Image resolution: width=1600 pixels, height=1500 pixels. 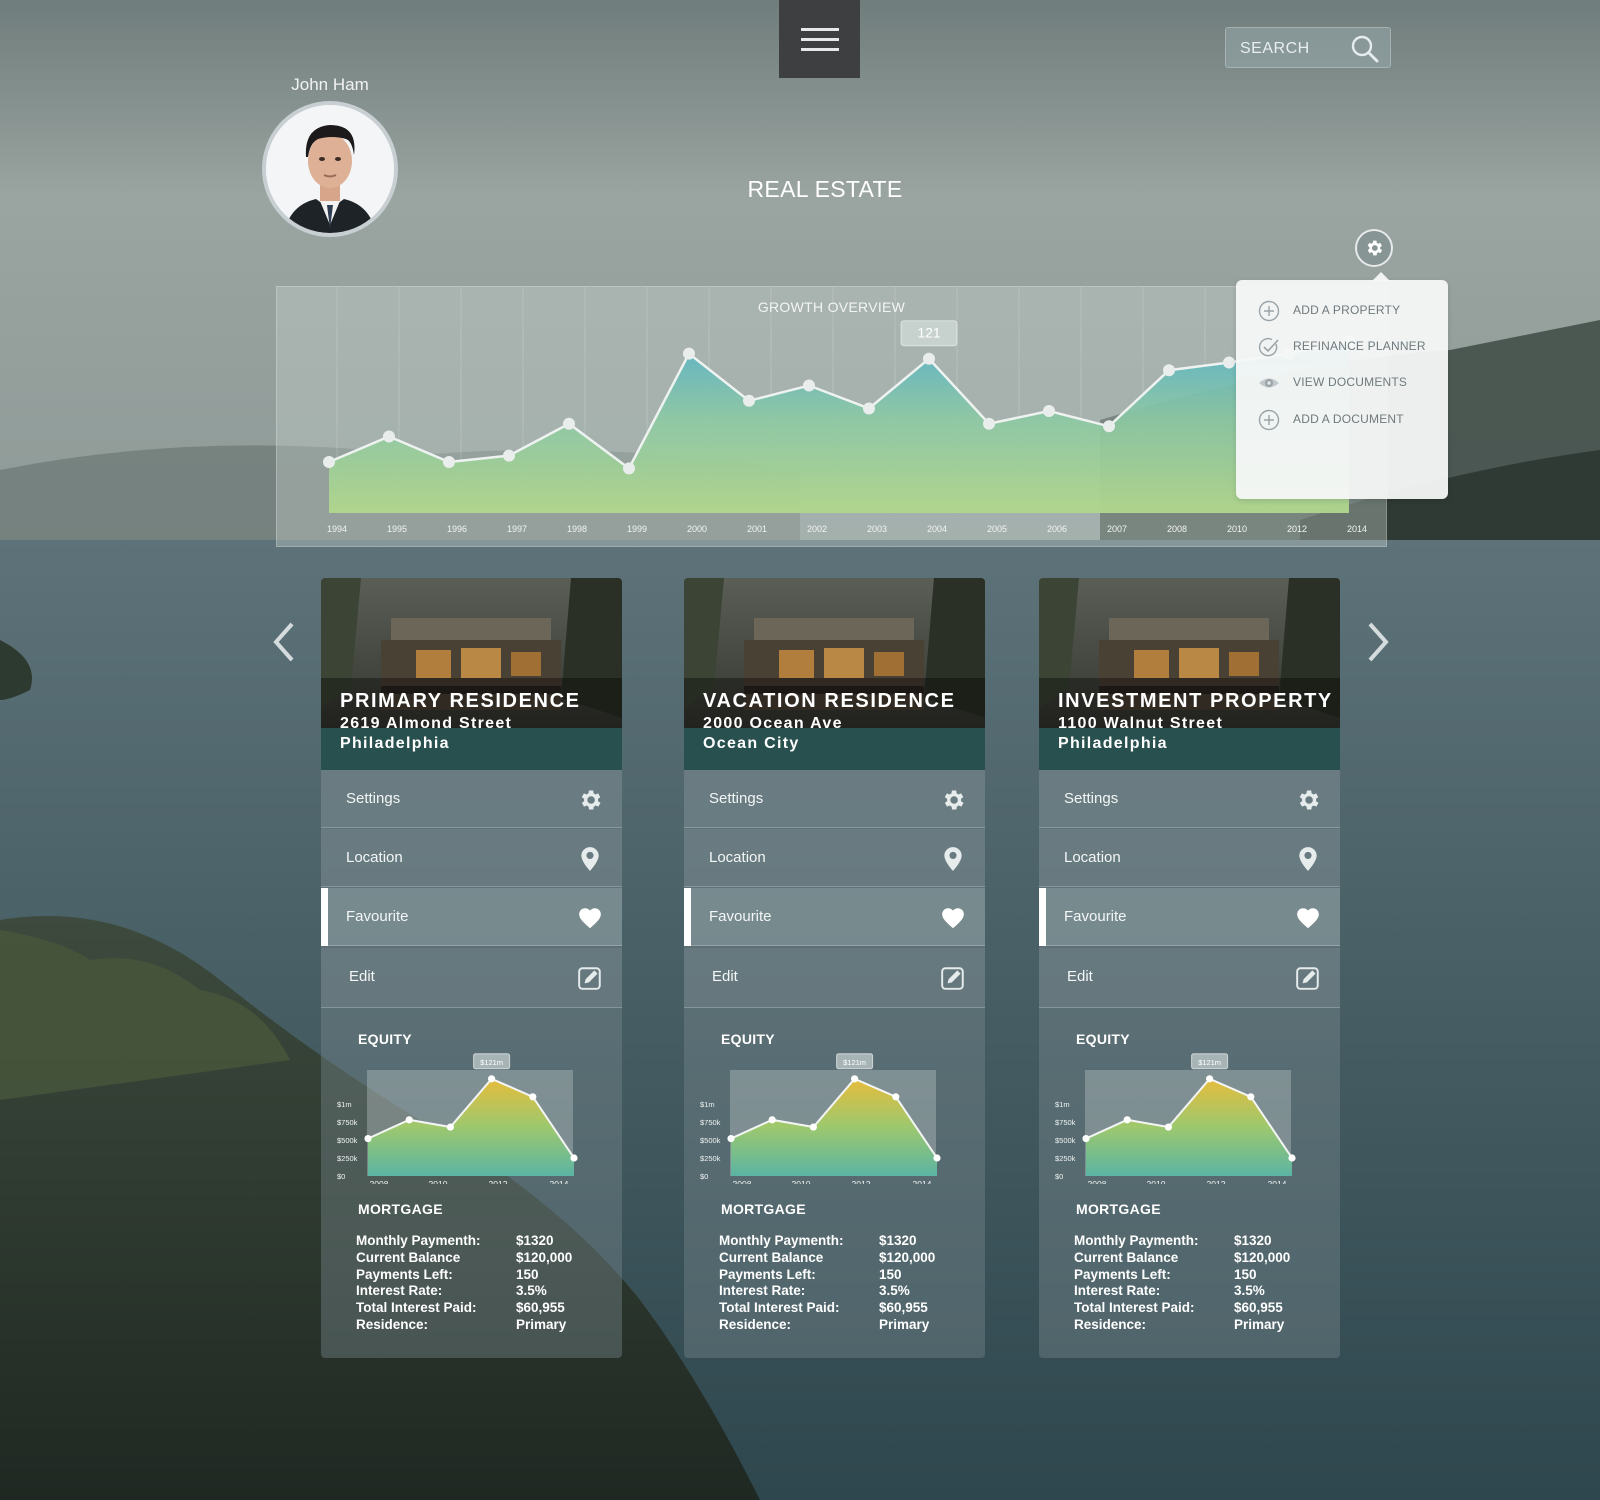 What do you see at coordinates (742, 1181) in the screenshot?
I see `x-tick-label: 2008` at bounding box center [742, 1181].